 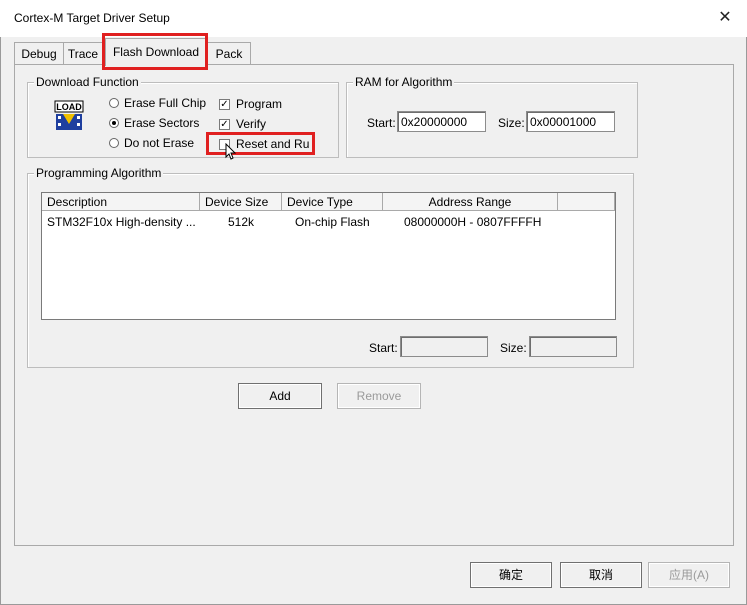 What do you see at coordinates (155, 51) in the screenshot?
I see `highlight-tab-box` at bounding box center [155, 51].